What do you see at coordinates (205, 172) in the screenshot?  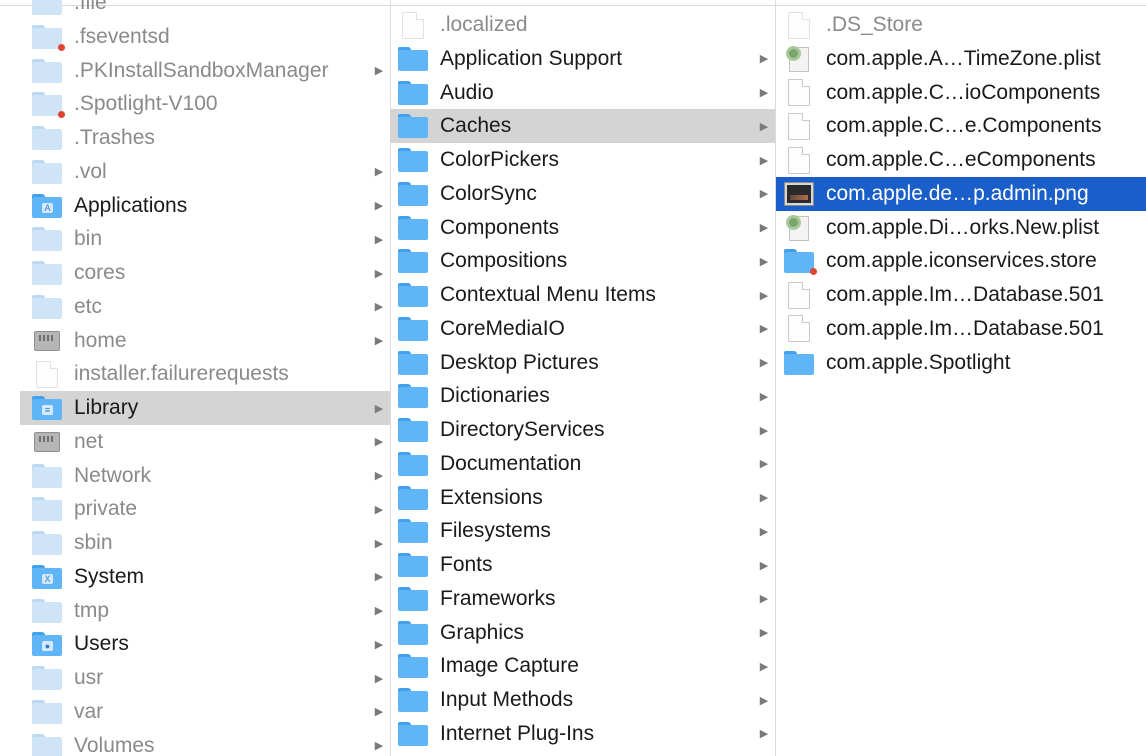 I see `column-row: .vol ▶` at bounding box center [205, 172].